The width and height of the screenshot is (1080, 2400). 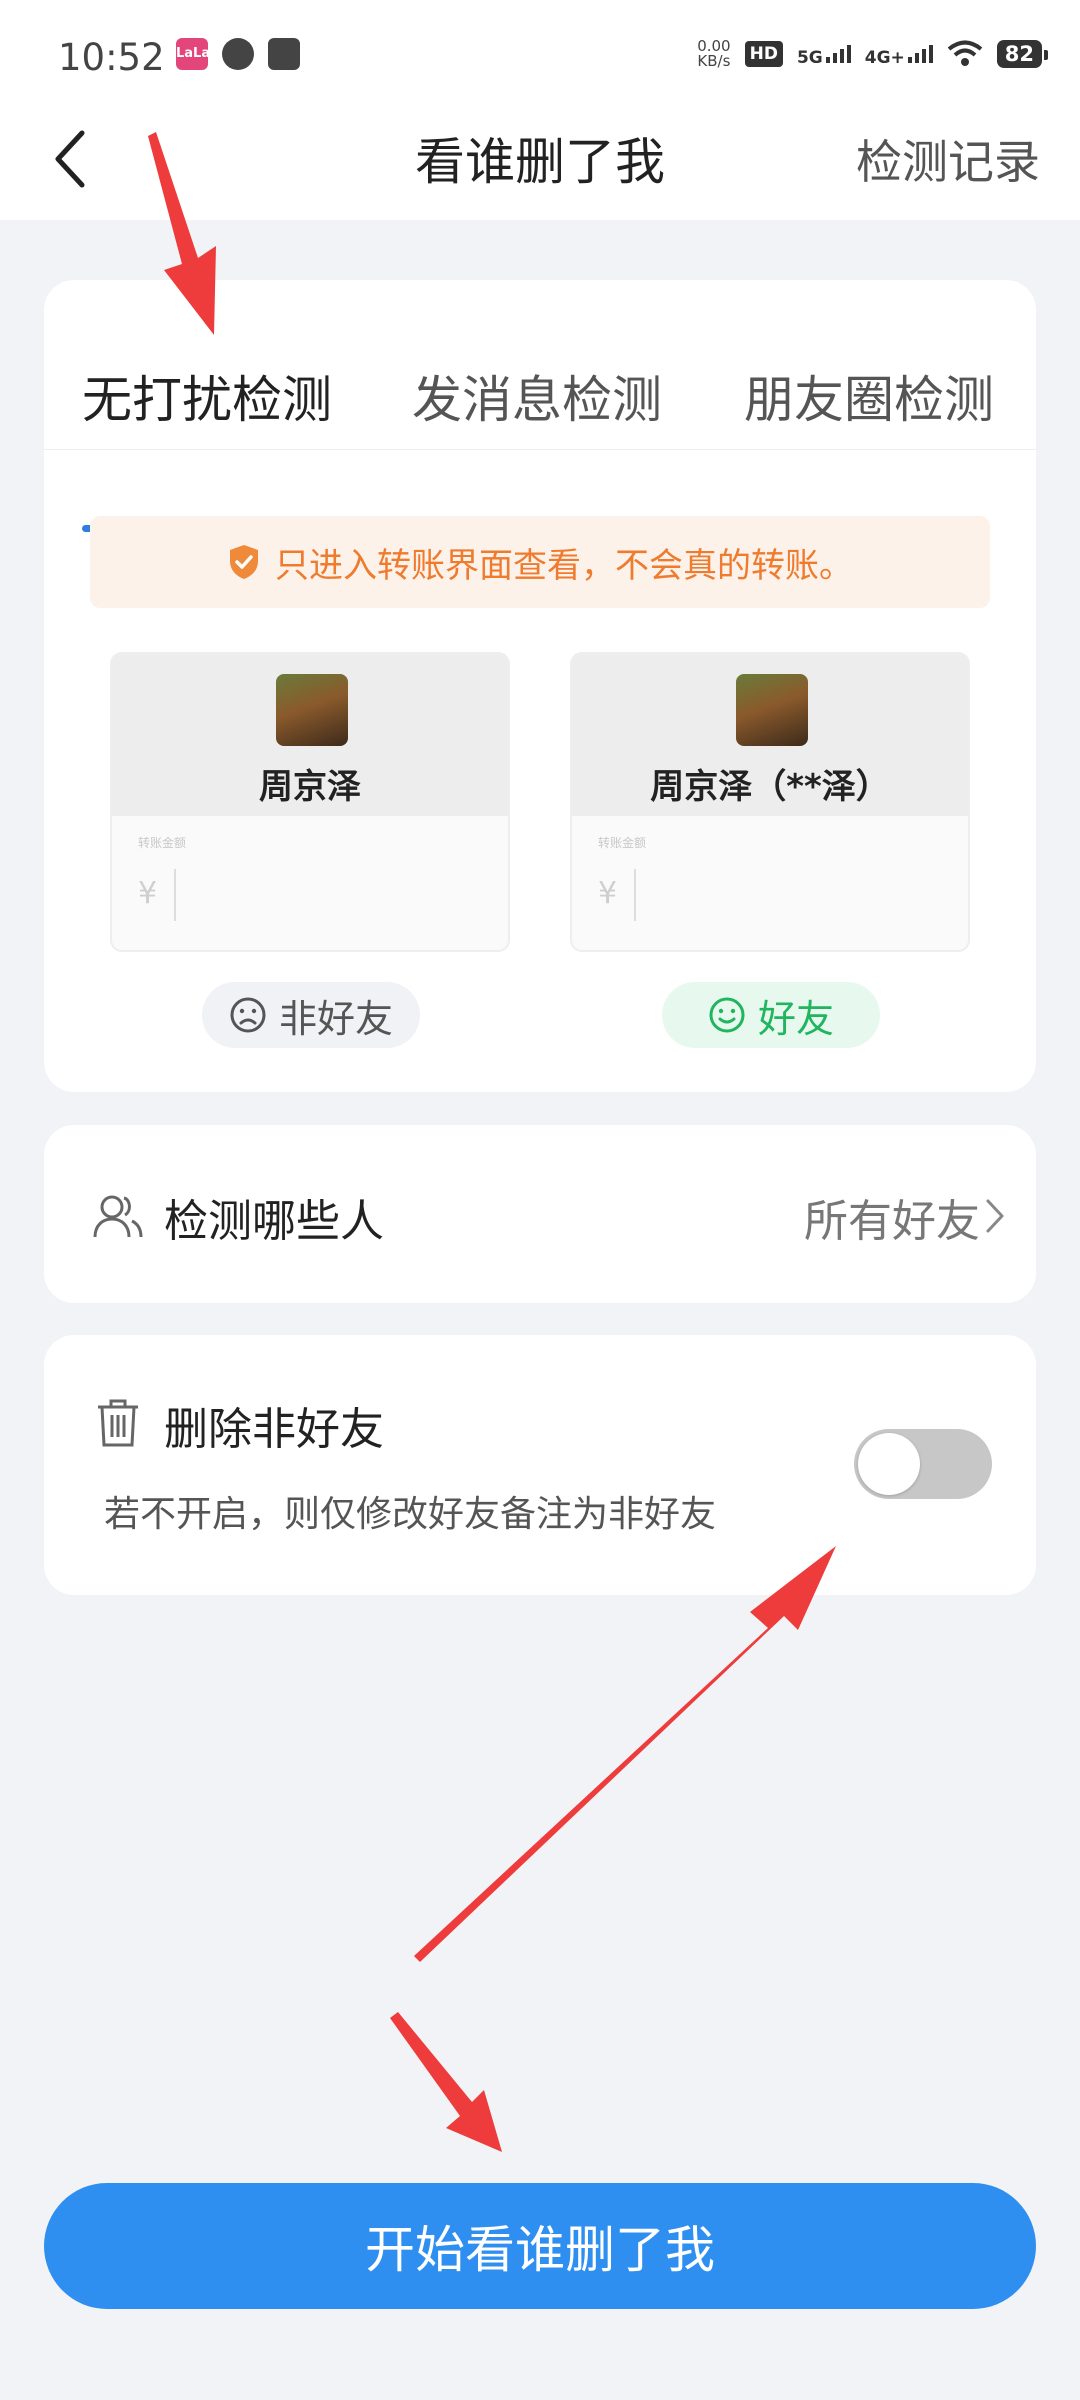 What do you see at coordinates (892, 1221) in the screenshot?
I see `detect-targets-value: 所有好友` at bounding box center [892, 1221].